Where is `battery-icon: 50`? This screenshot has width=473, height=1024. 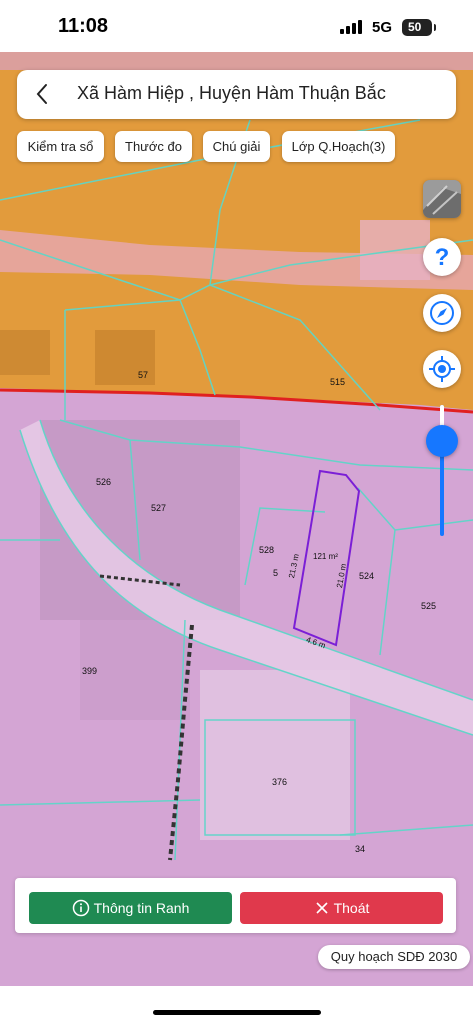
battery-icon: 50 is located at coordinates (419, 27).